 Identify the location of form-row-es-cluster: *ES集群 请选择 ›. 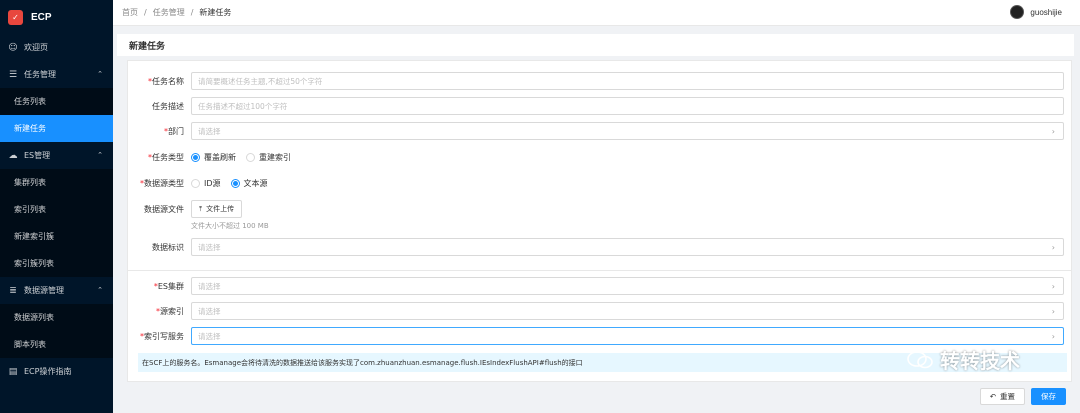
(599, 286).